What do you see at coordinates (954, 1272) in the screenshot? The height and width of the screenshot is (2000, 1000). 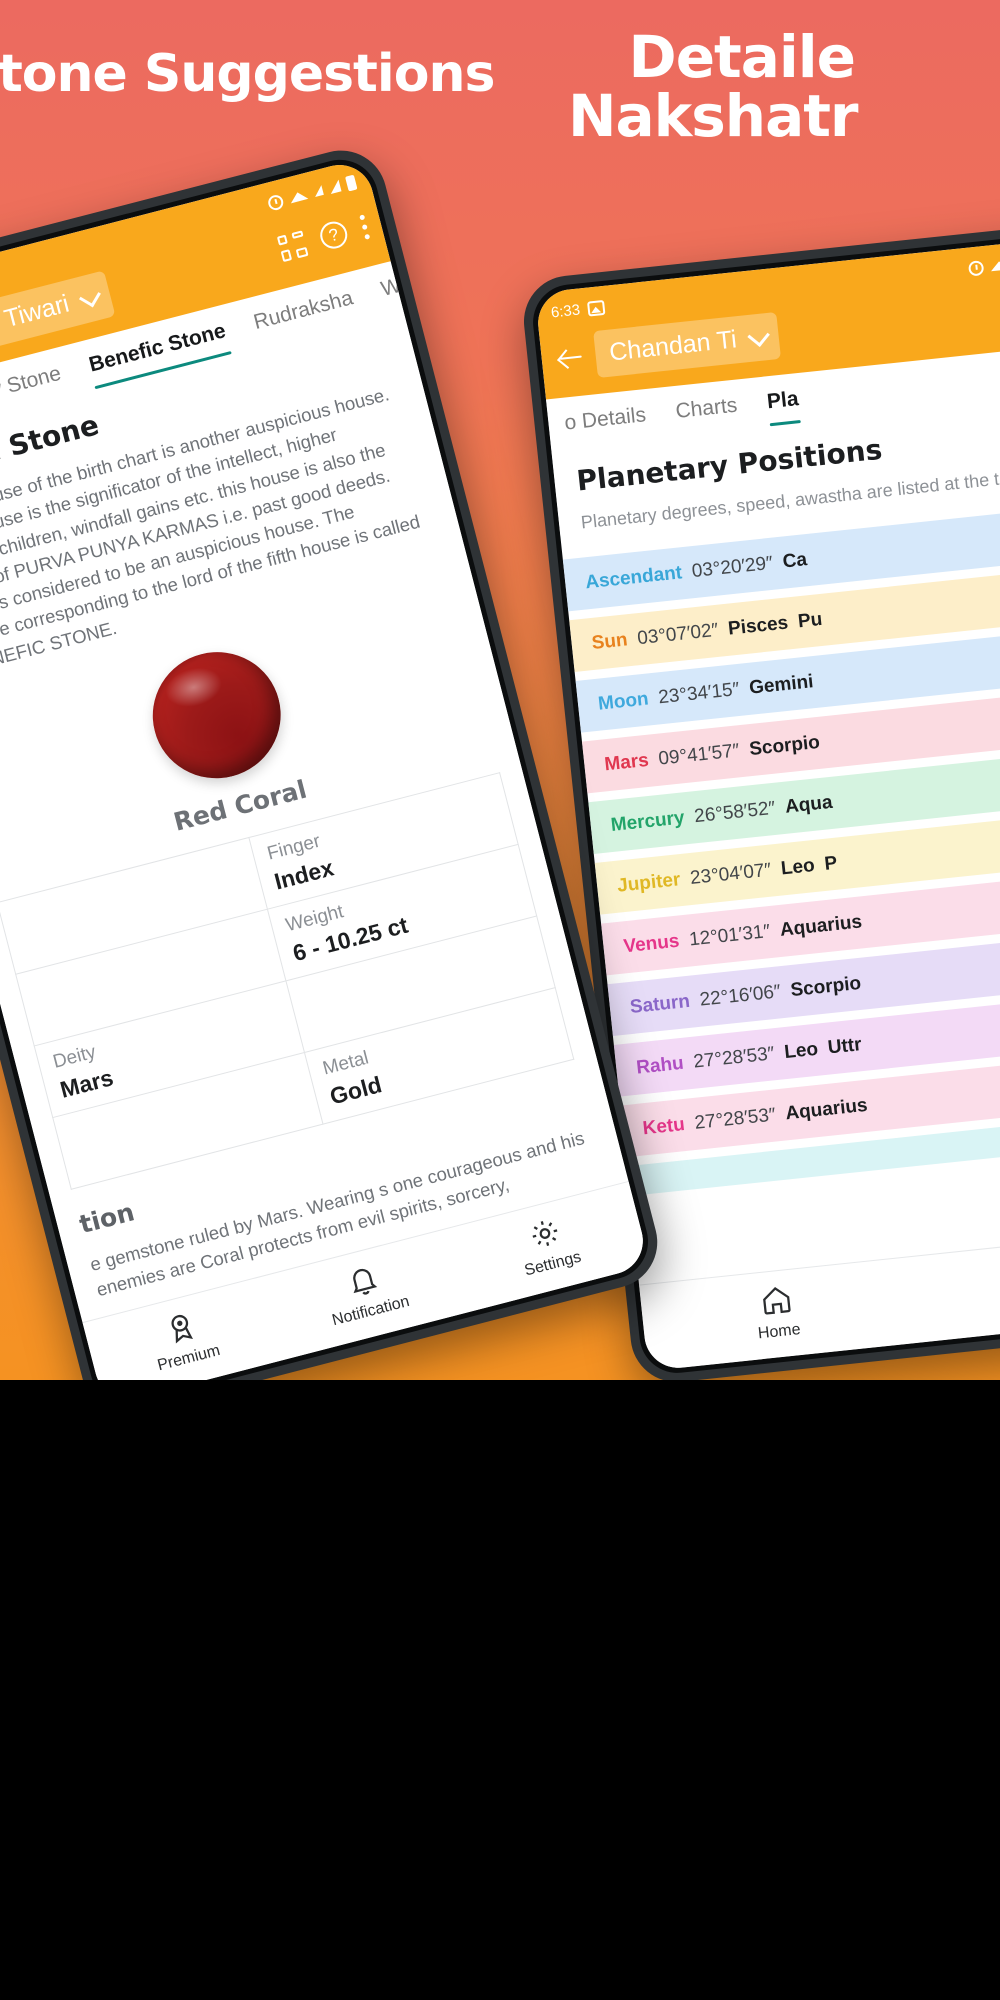 I see `person-icon` at bounding box center [954, 1272].